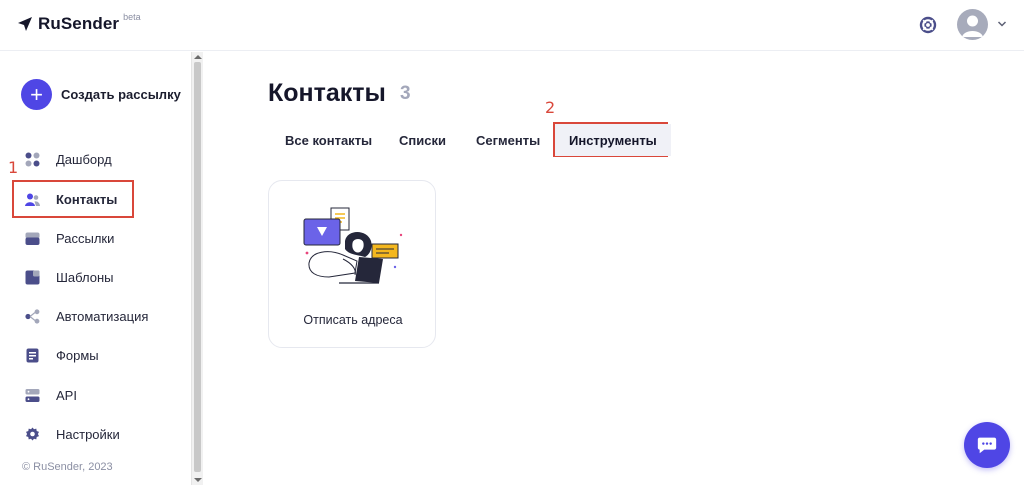 This screenshot has height=485, width=1024. What do you see at coordinates (198, 57) in the screenshot?
I see `scroll-up-icon` at bounding box center [198, 57].